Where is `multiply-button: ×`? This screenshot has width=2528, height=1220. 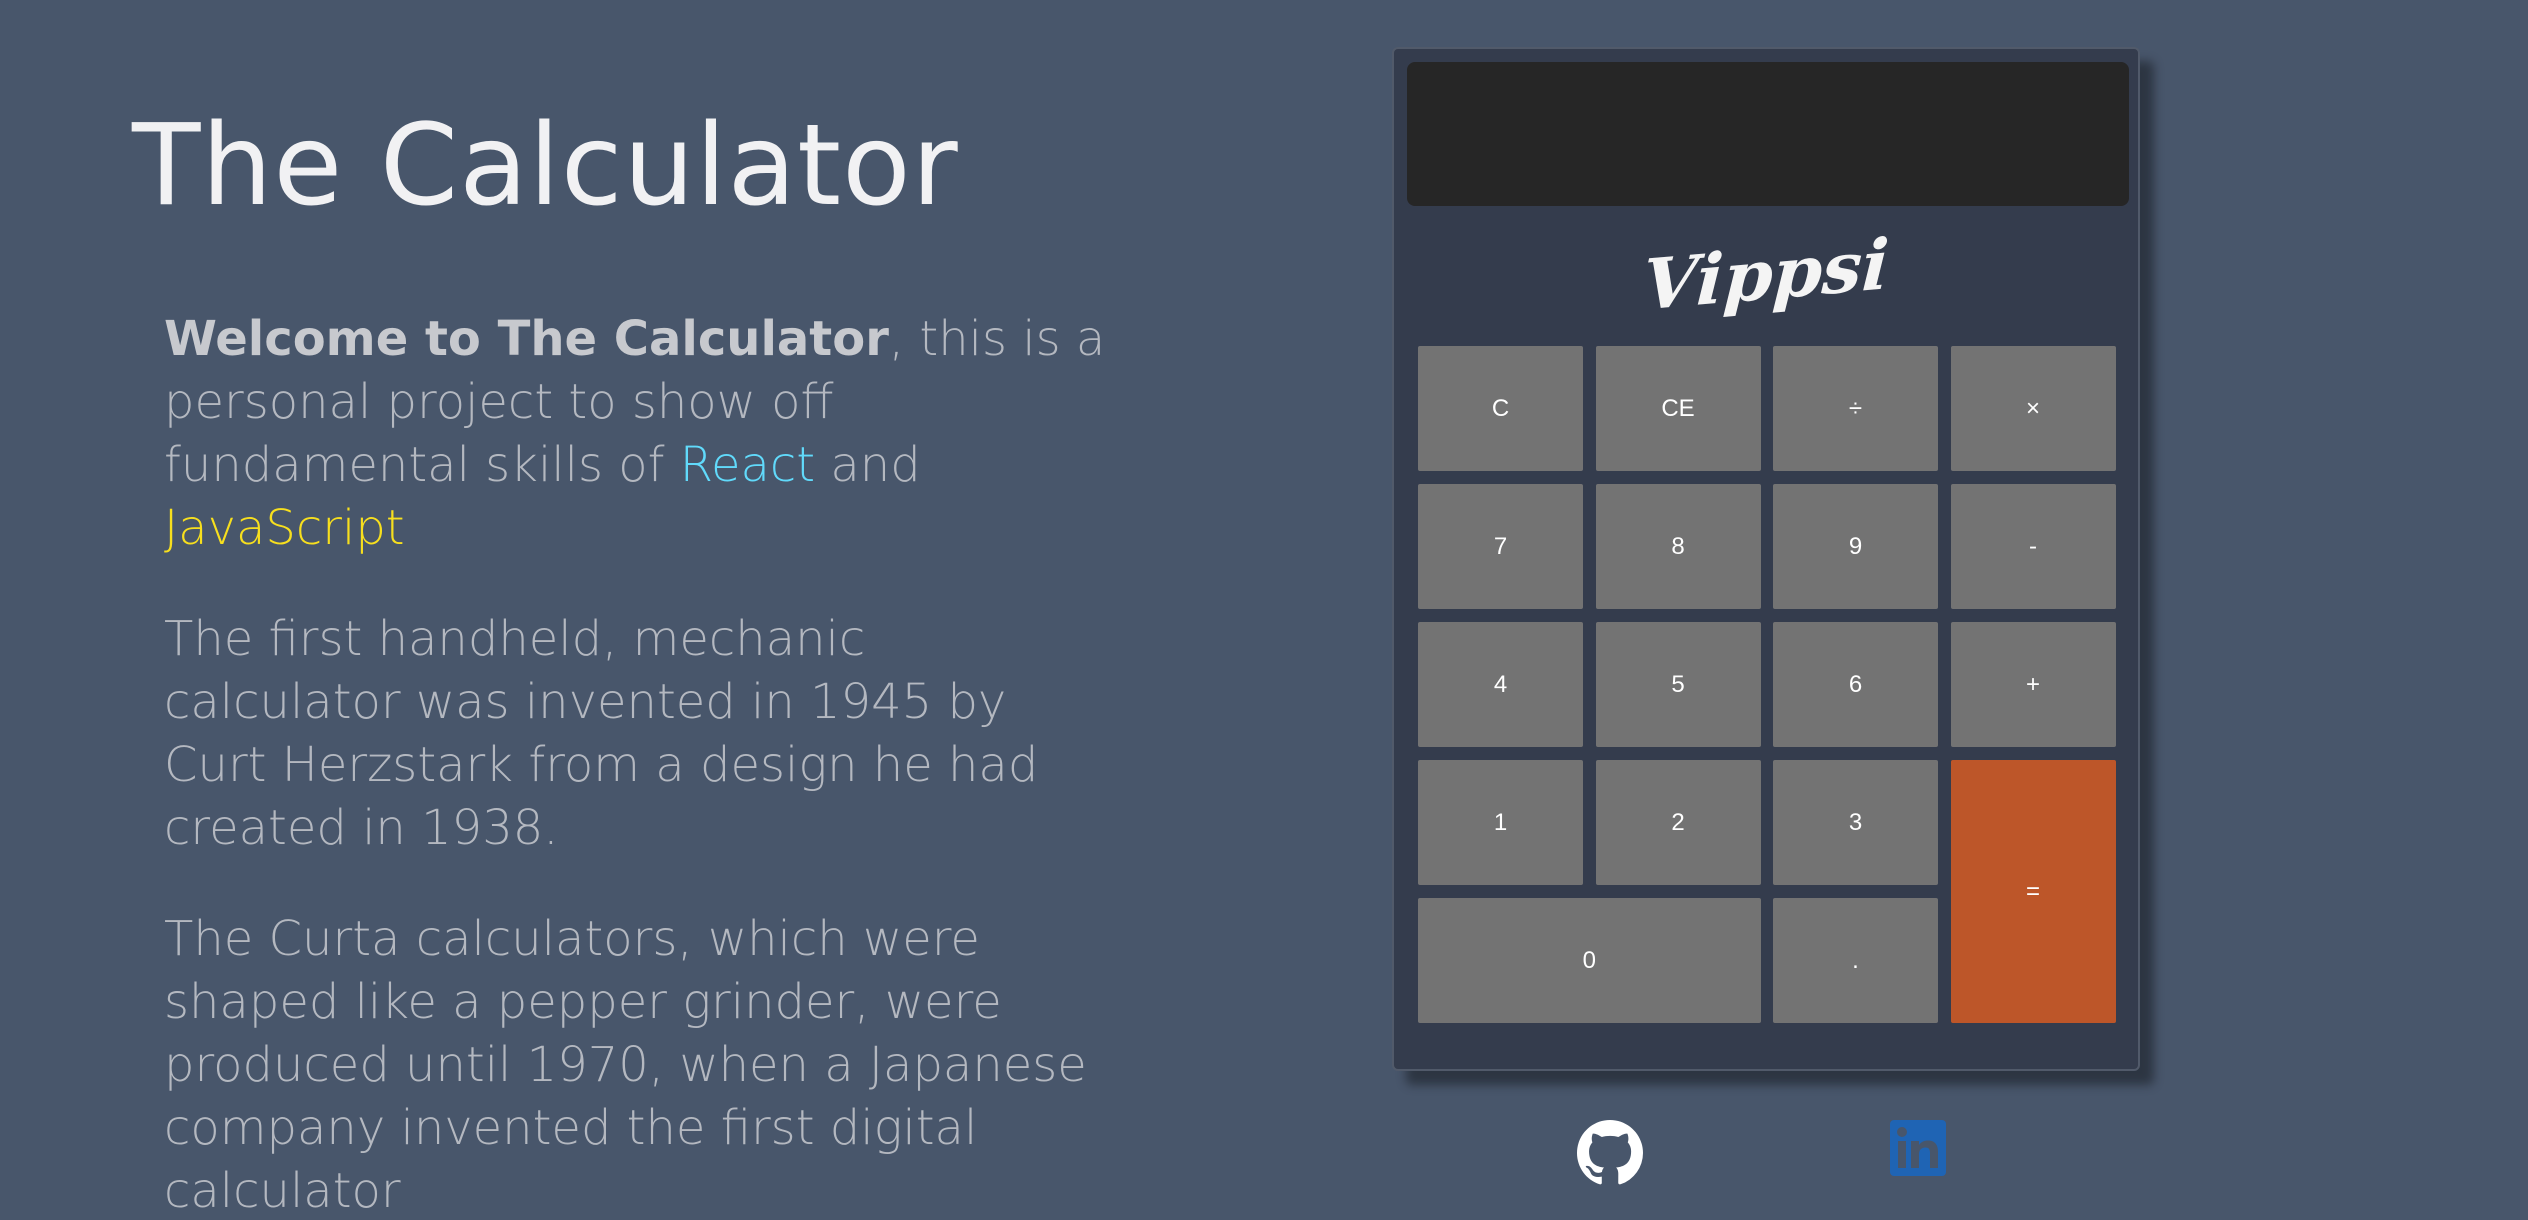 multiply-button: × is located at coordinates (2033, 408).